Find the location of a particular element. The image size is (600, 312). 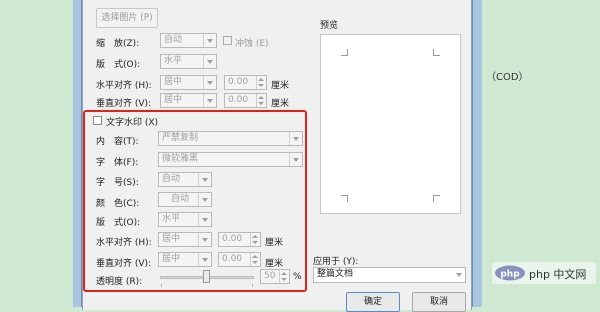

pic-halign-unit: 厘米 is located at coordinates (280, 86).